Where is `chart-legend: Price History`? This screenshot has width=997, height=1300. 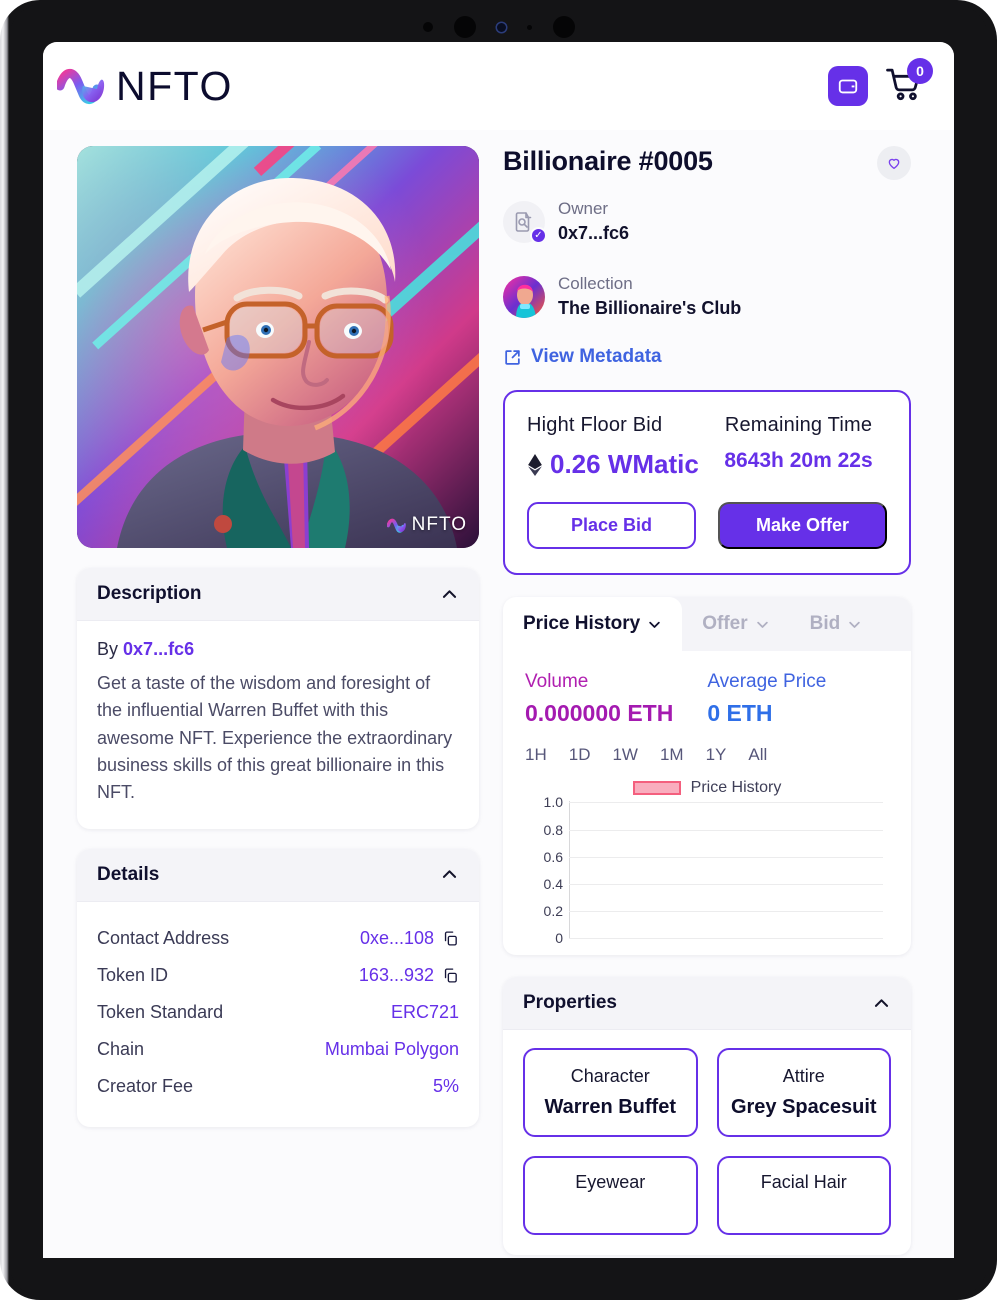
chart-legend: Price History is located at coordinates (707, 788).